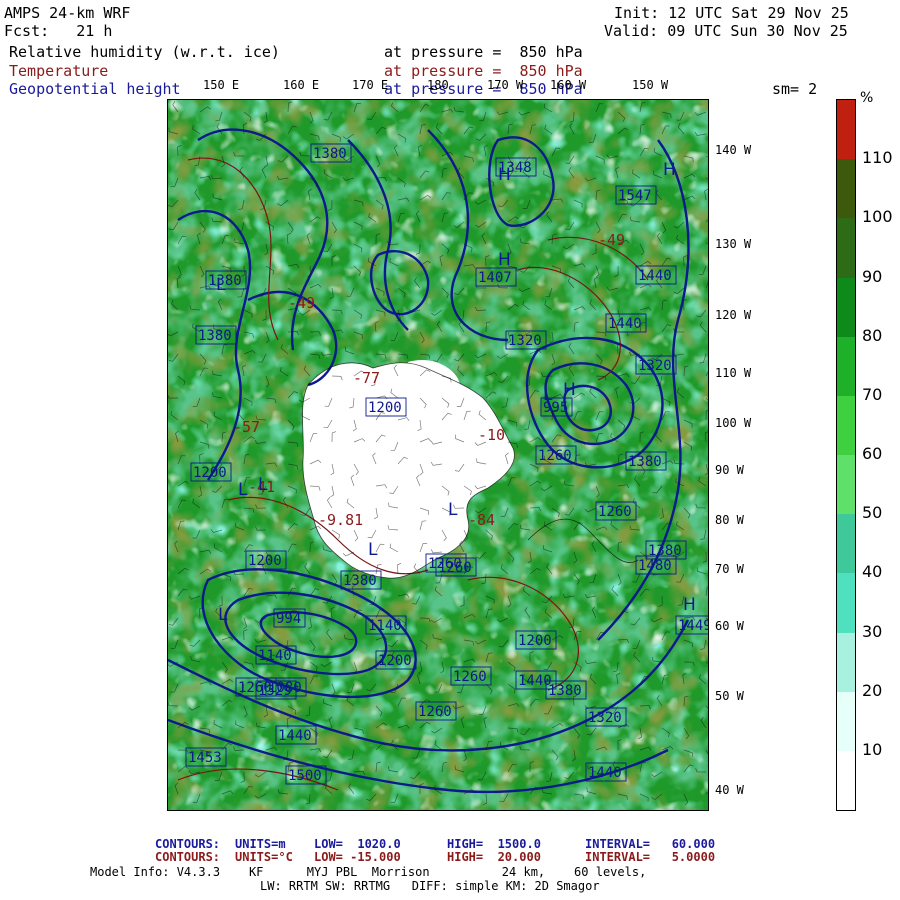 The image size is (900, 900). What do you see at coordinates (635, 196) in the screenshot?
I see `height-label: 1547` at bounding box center [635, 196].